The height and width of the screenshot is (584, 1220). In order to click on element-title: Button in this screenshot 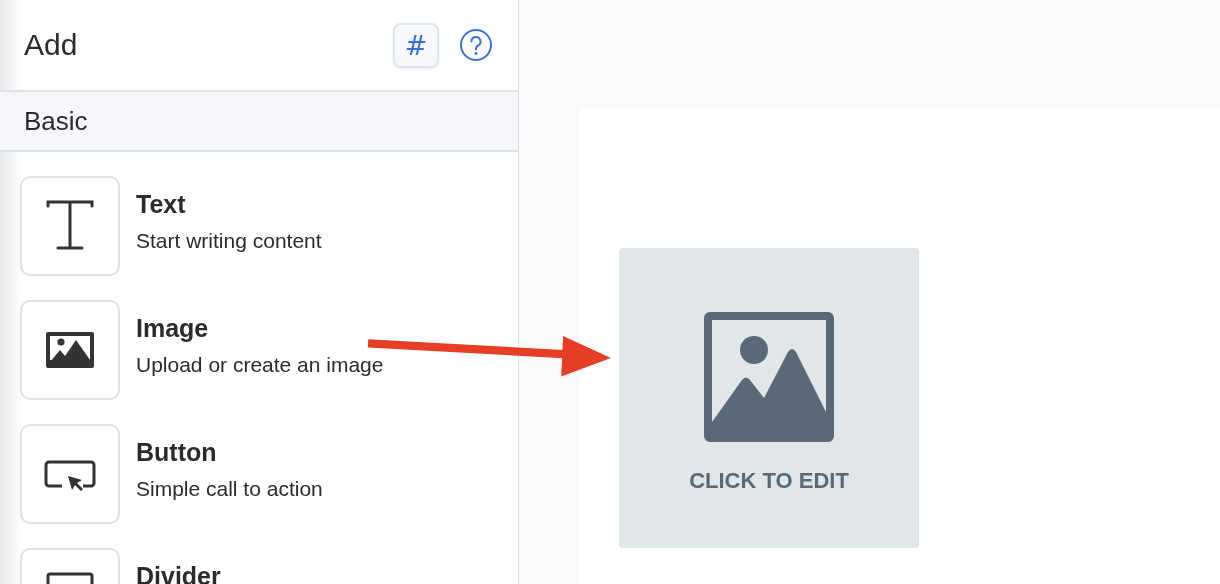, I will do `click(177, 452)`.